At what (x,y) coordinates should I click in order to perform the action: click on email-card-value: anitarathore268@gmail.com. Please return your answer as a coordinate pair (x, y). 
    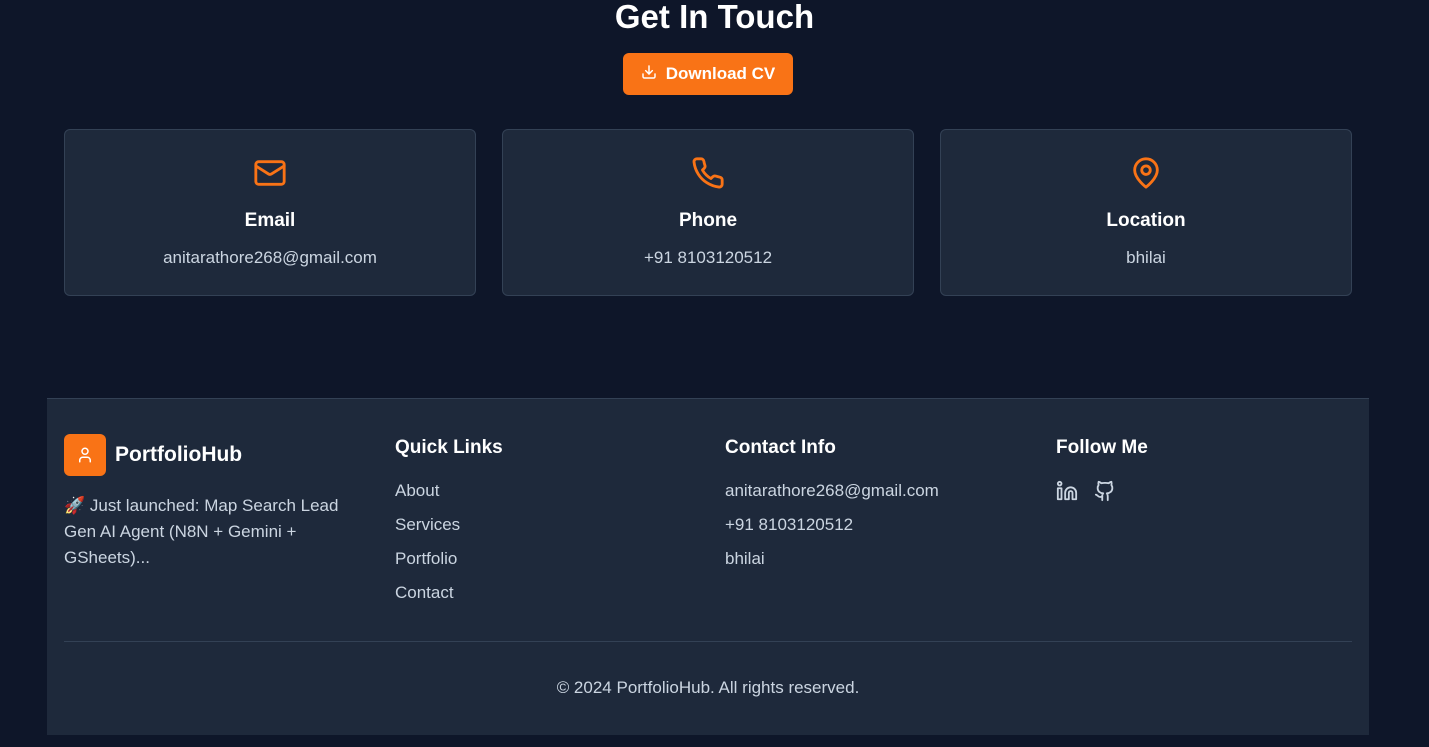
    Looking at the image, I should click on (270, 257).